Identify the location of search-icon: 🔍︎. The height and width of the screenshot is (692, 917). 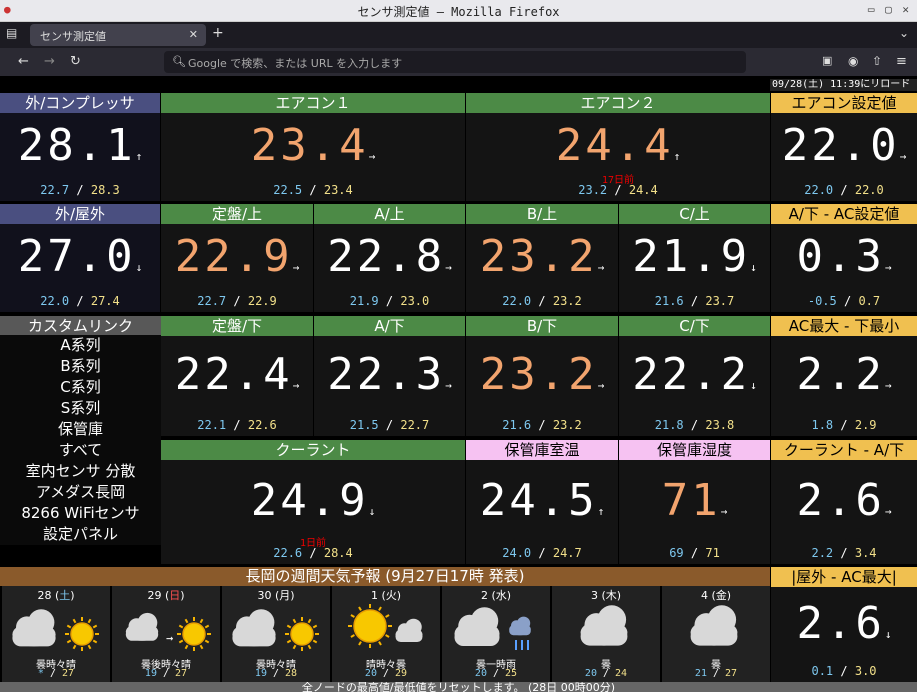
(179, 61).